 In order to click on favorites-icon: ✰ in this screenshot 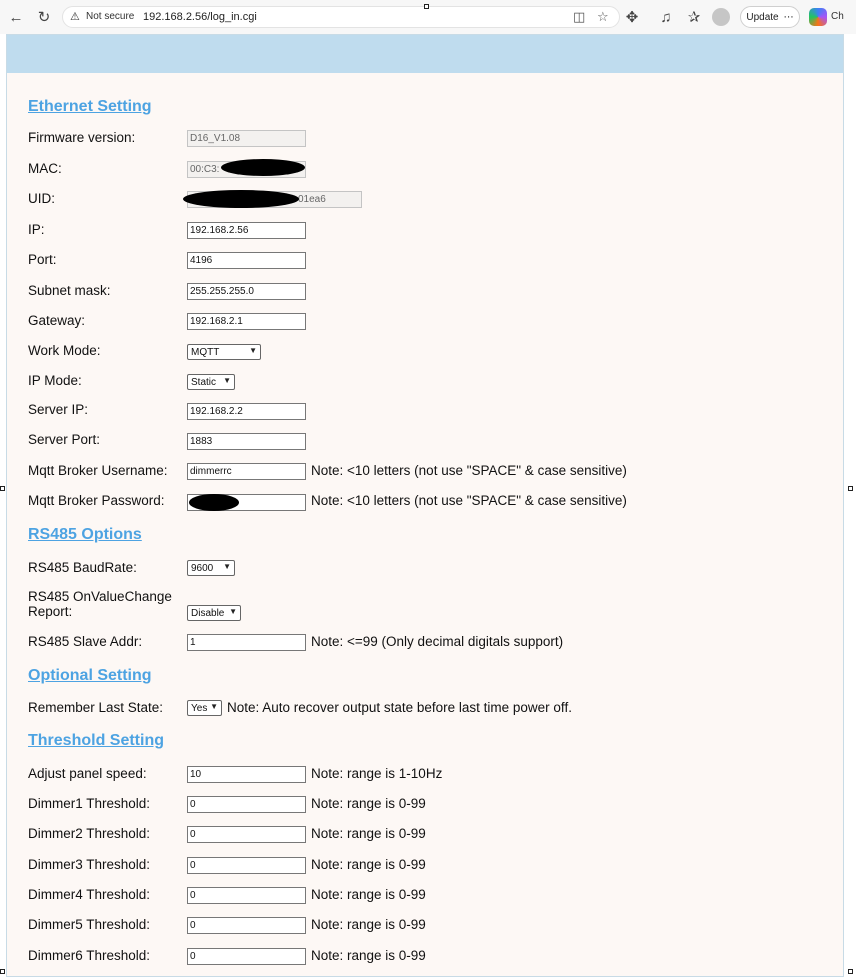, I will do `click(694, 17)`.